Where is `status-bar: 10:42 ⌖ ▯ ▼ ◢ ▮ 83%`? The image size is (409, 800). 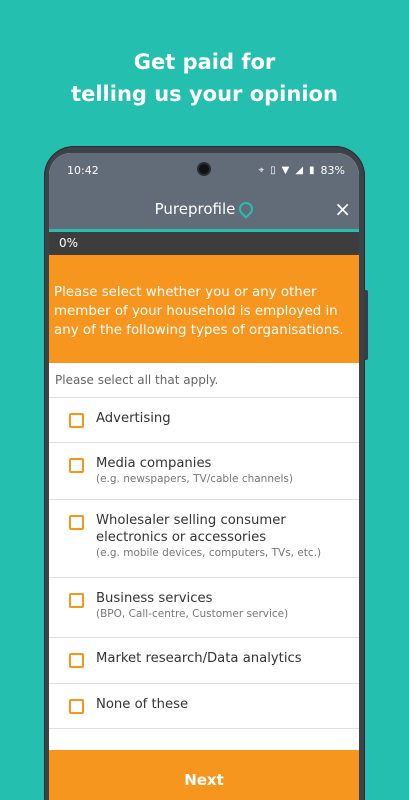
status-bar: 10:42 ⌖ ▯ ▼ ◢ ▮ 83% is located at coordinates (204, 170).